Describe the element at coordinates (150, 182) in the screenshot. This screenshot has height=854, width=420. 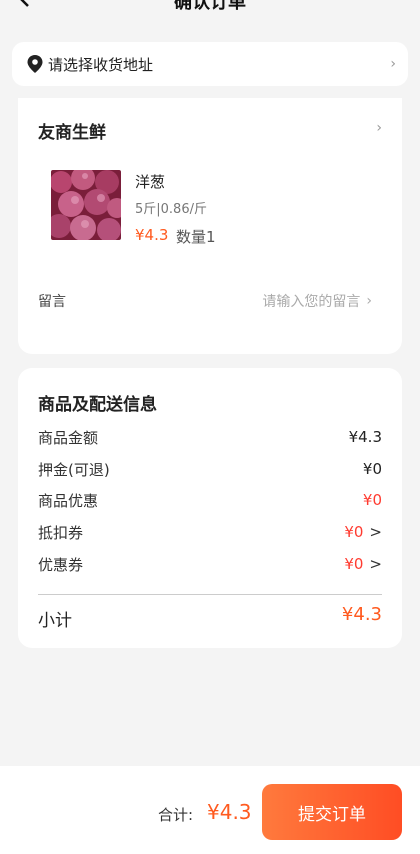
I see `product-name: 洋葱` at that location.